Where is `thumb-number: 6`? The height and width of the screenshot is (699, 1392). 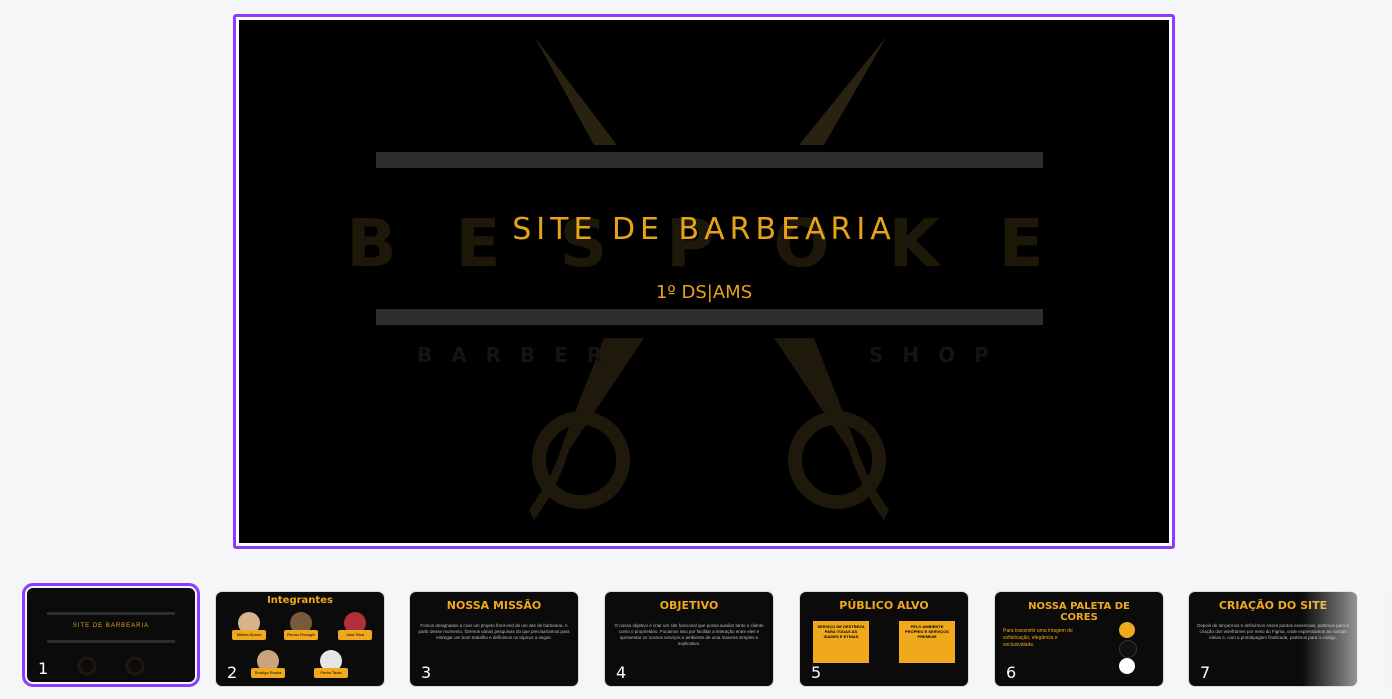 thumb-number: 6 is located at coordinates (1011, 672).